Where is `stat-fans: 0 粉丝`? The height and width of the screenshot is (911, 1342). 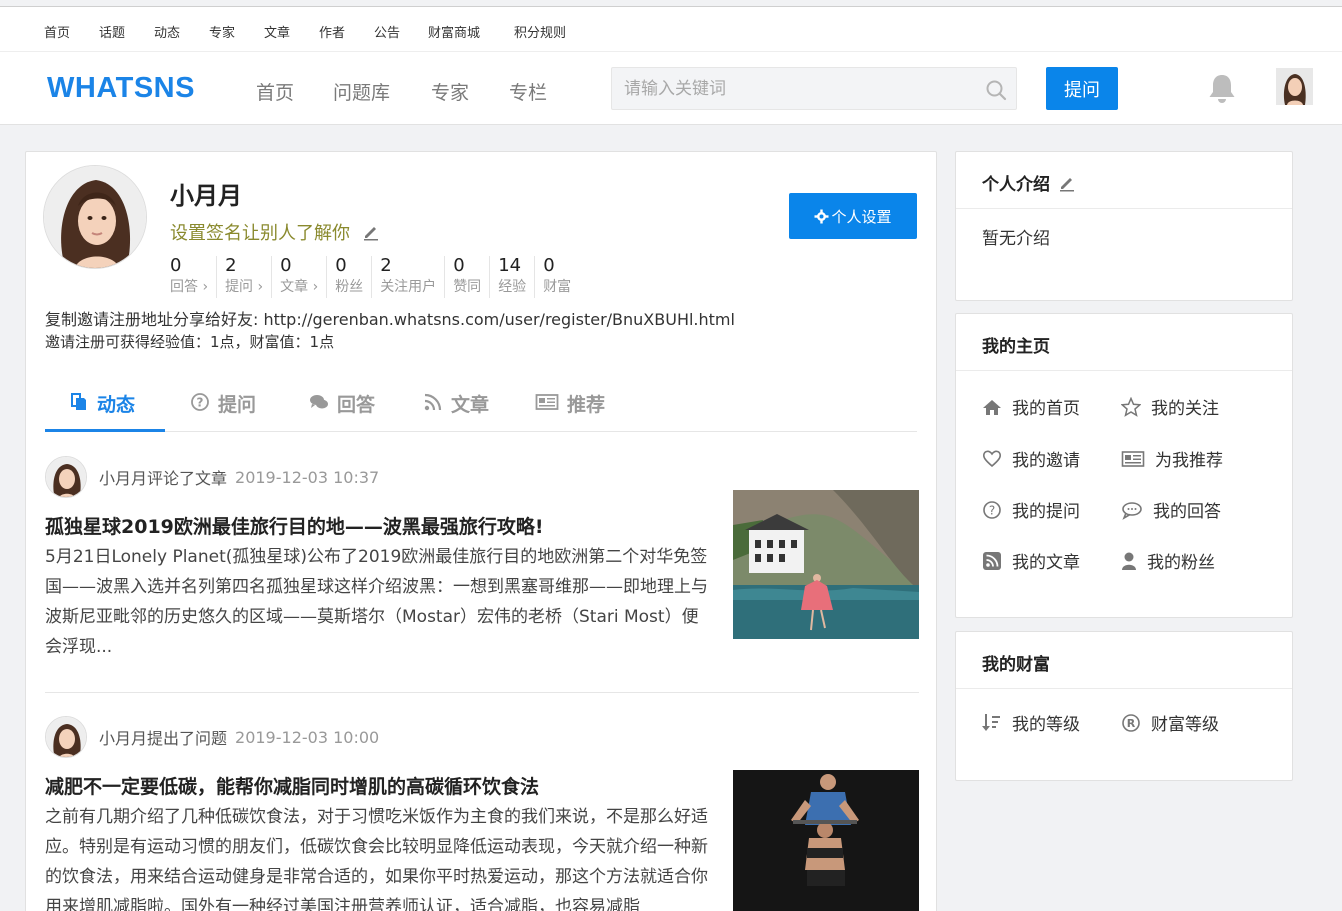
stat-fans: 0 粉丝 is located at coordinates (354, 277).